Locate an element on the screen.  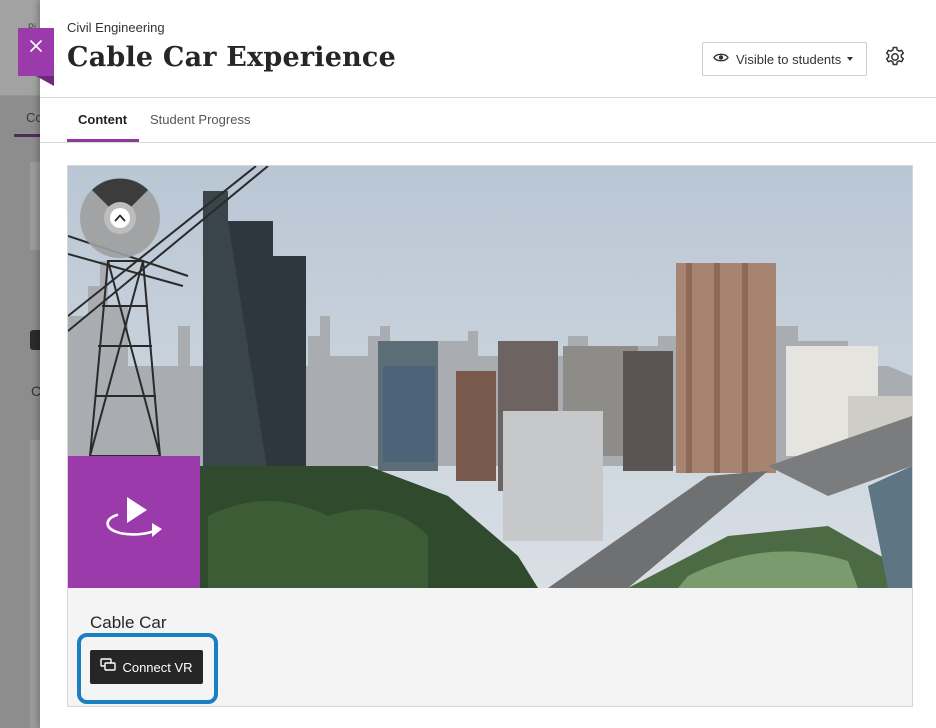
tab-bar: Content Student Progress is located at coordinates (488, 121).